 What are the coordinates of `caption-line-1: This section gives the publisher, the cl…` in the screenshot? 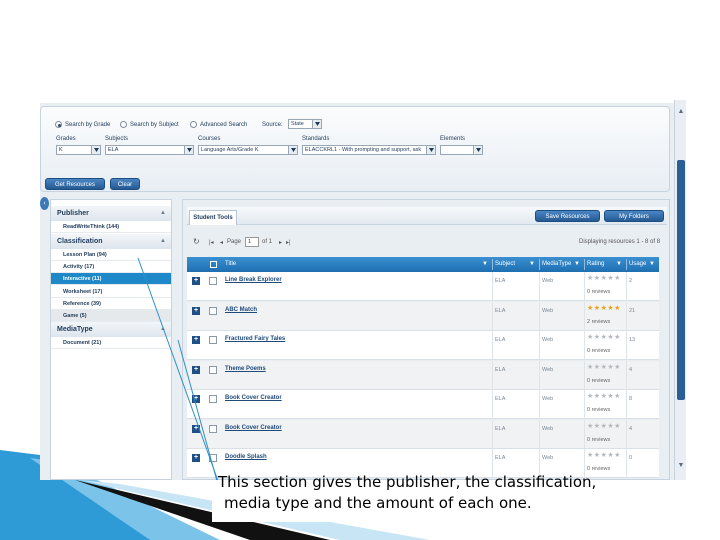 It's located at (407, 482).